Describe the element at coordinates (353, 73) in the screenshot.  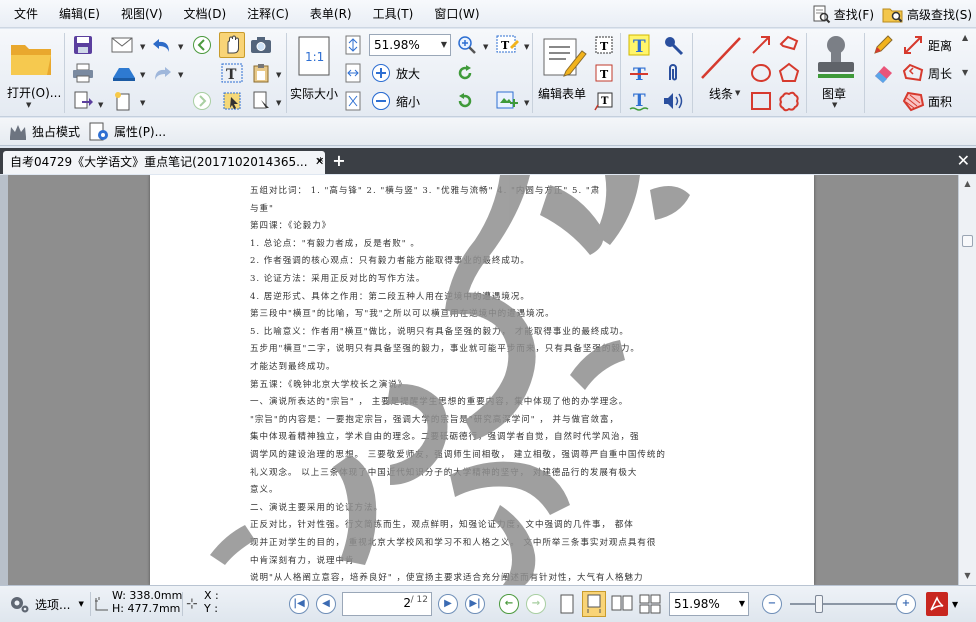
I see `fit-width-button` at that location.